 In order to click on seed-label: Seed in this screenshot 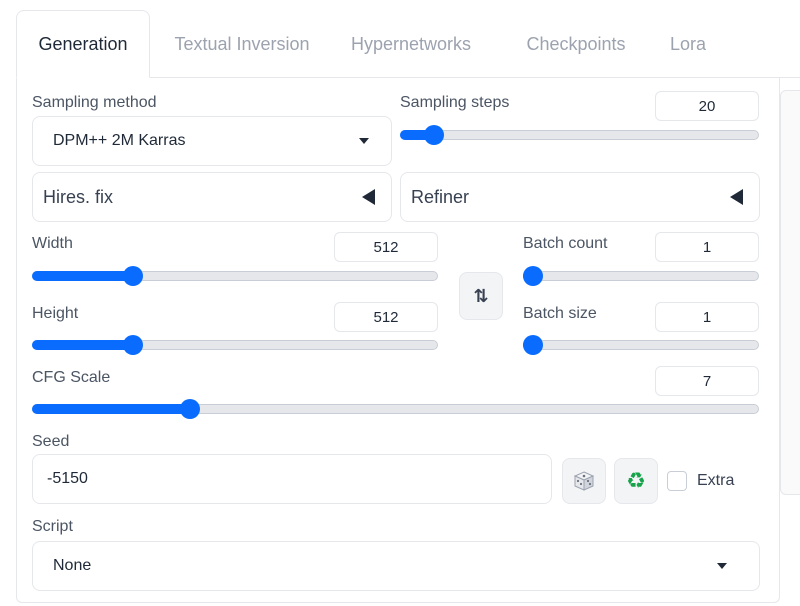, I will do `click(51, 441)`.